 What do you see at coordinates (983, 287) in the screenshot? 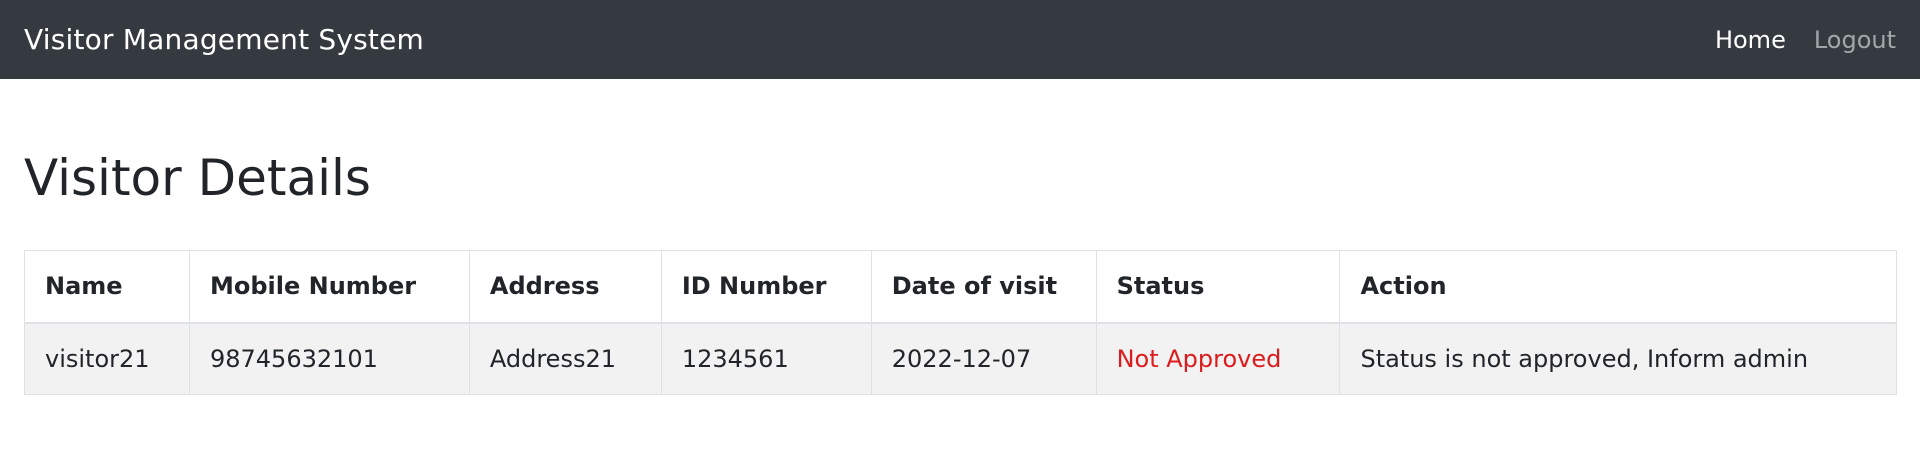
I see `column-header-date: Date of visit` at bounding box center [983, 287].